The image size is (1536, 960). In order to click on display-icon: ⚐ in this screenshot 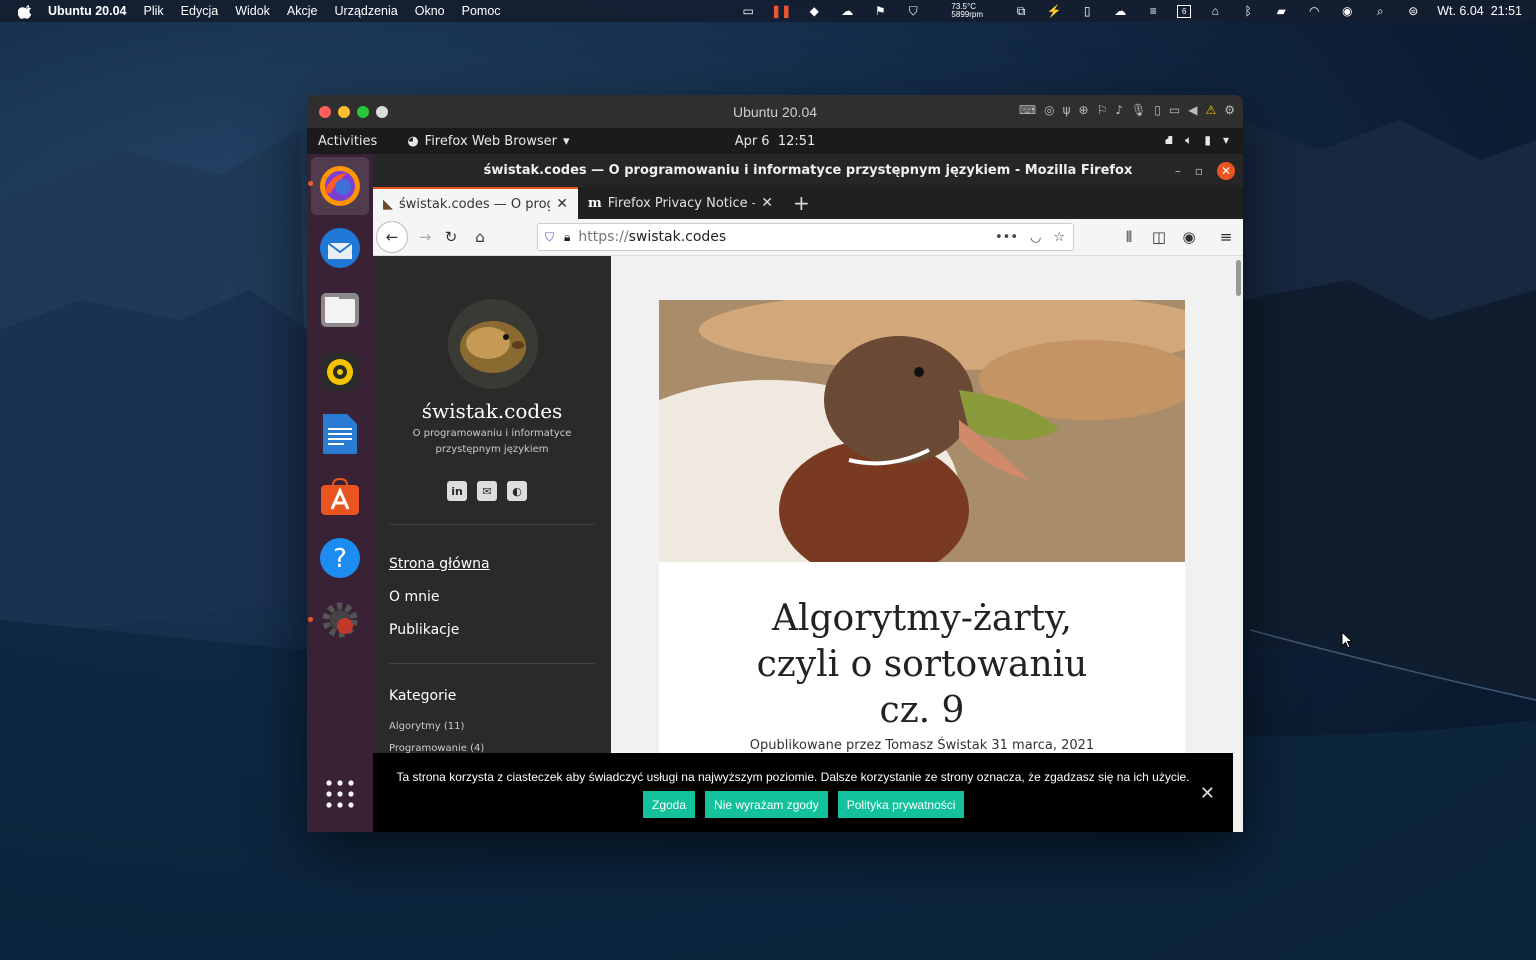, I will do `click(1102, 110)`.